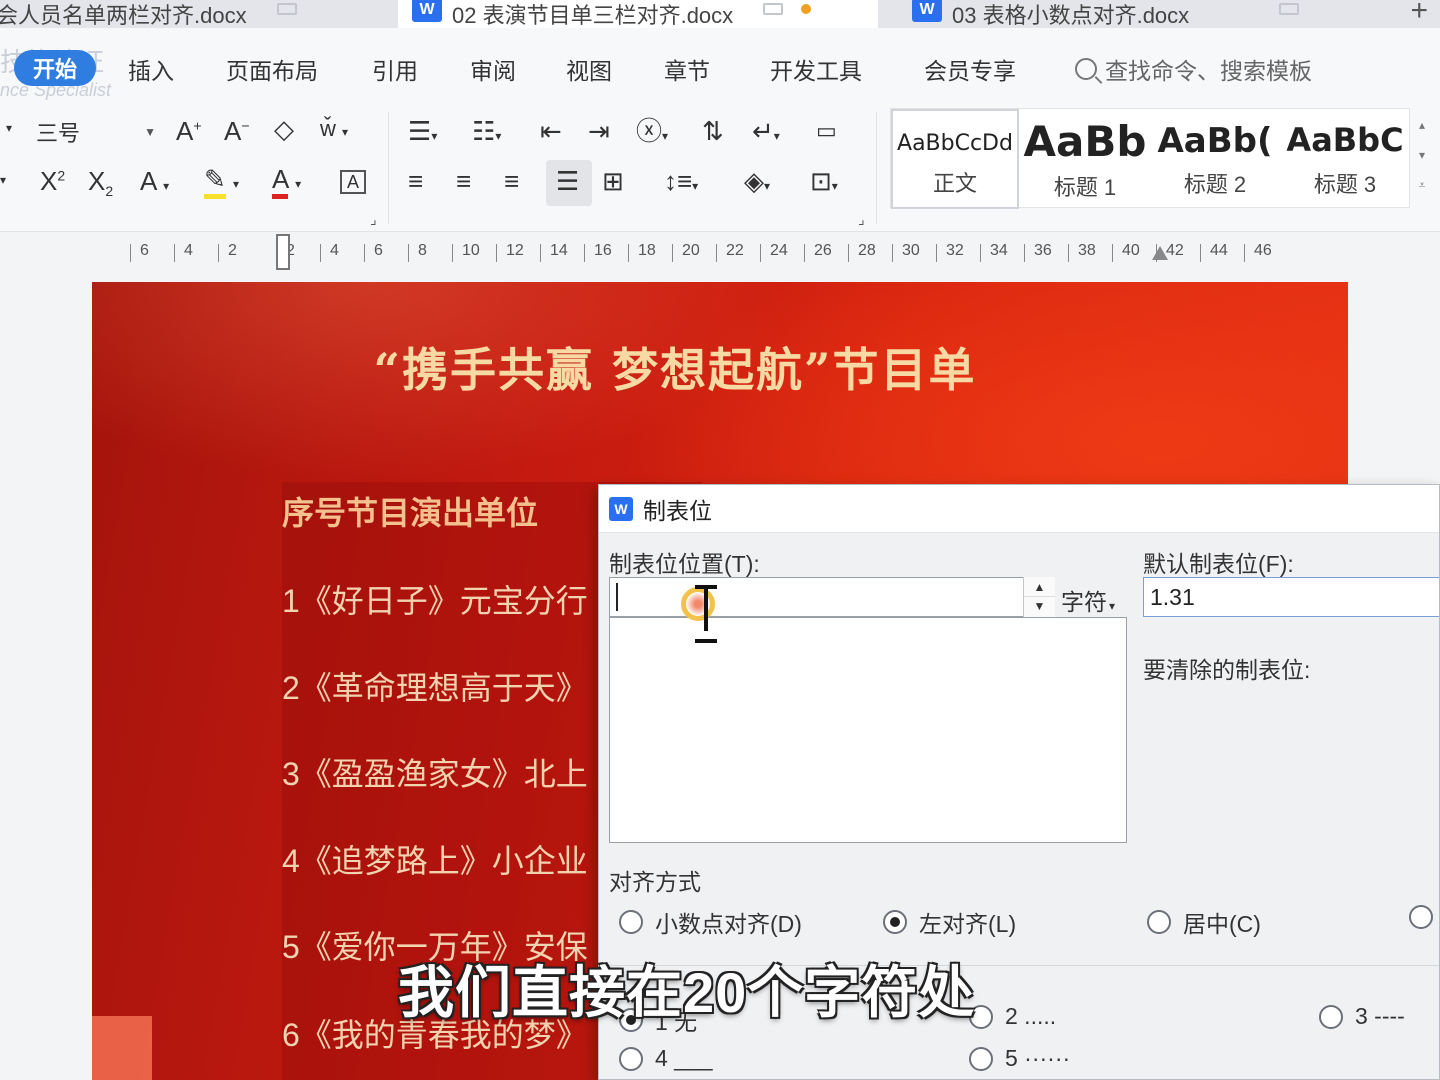  Describe the element at coordinates (735, 250) in the screenshot. I see `ruler-tick-label: 22` at that location.